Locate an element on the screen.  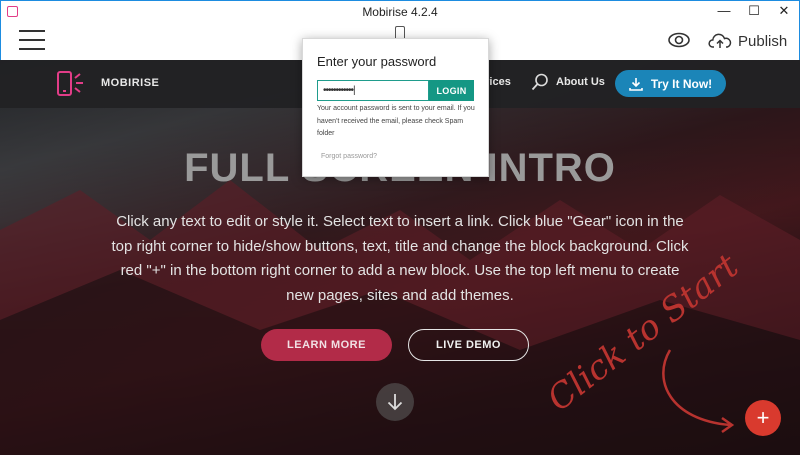
download-icon is located at coordinates (636, 84).